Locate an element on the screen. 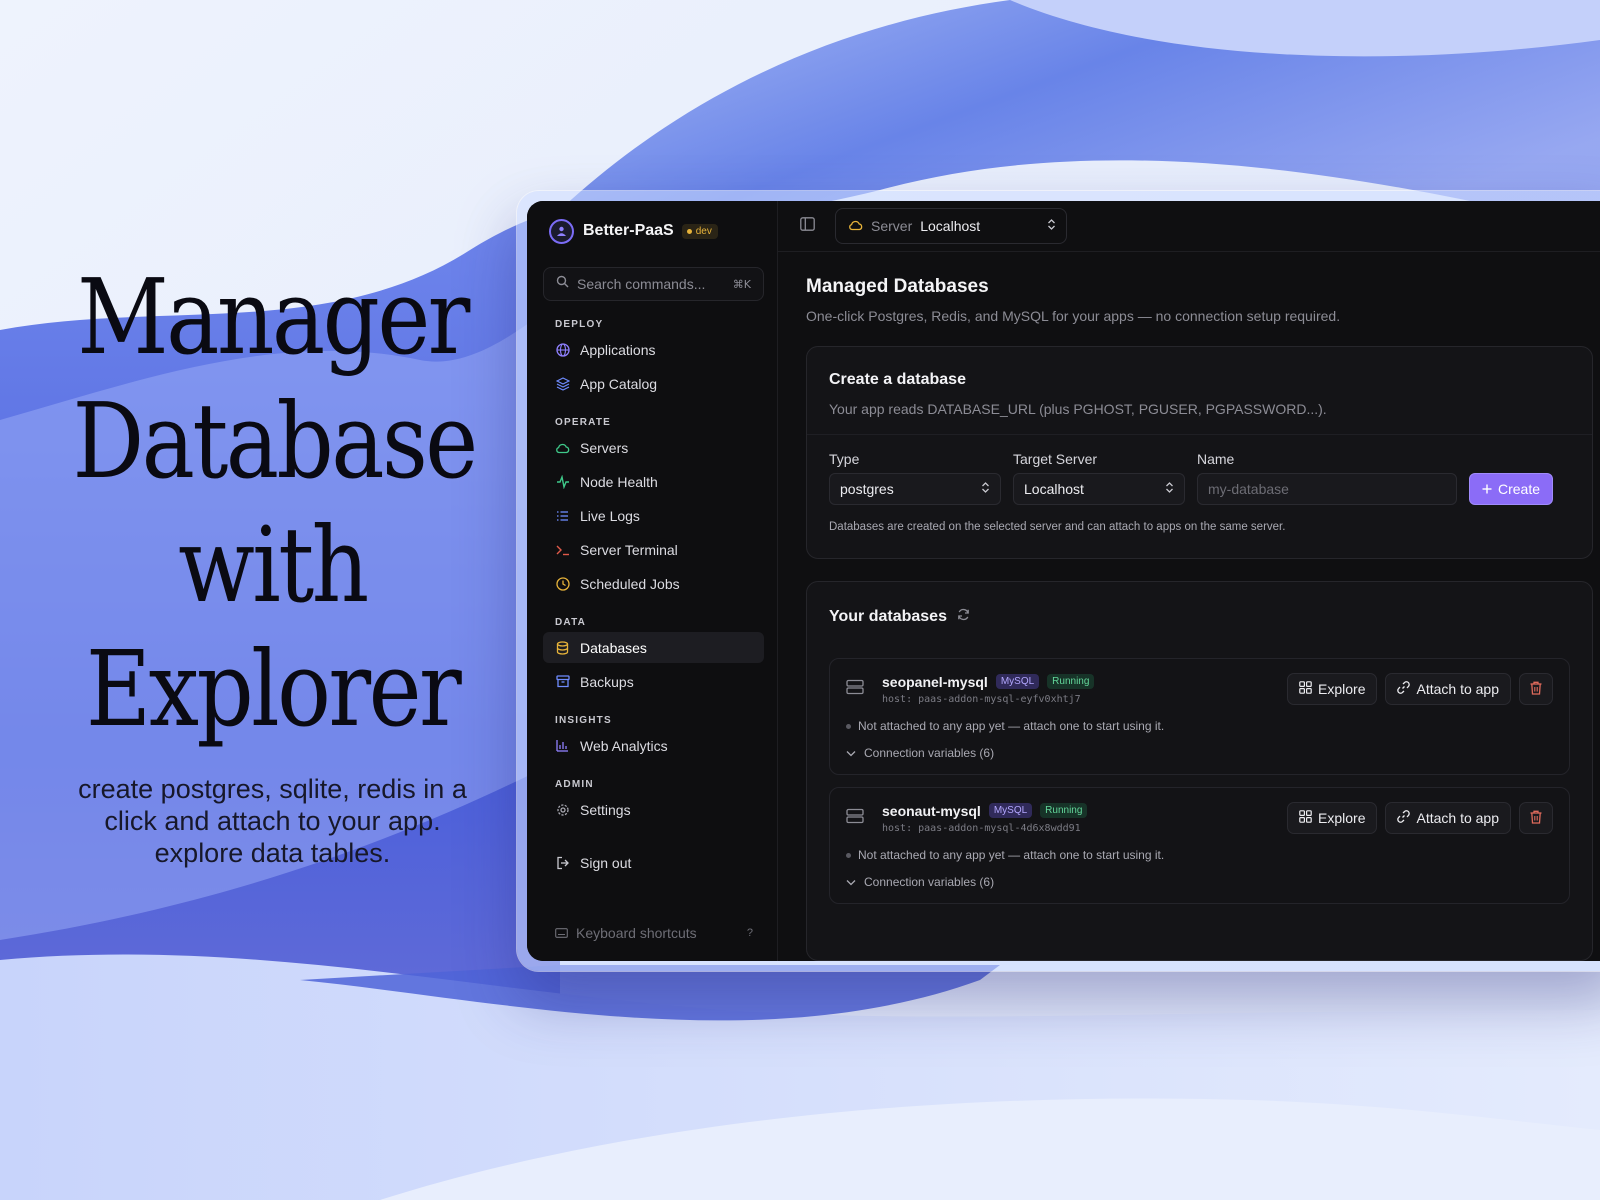 The image size is (1600, 1200). command-search: Search commands... ⌘K is located at coordinates (653, 284).